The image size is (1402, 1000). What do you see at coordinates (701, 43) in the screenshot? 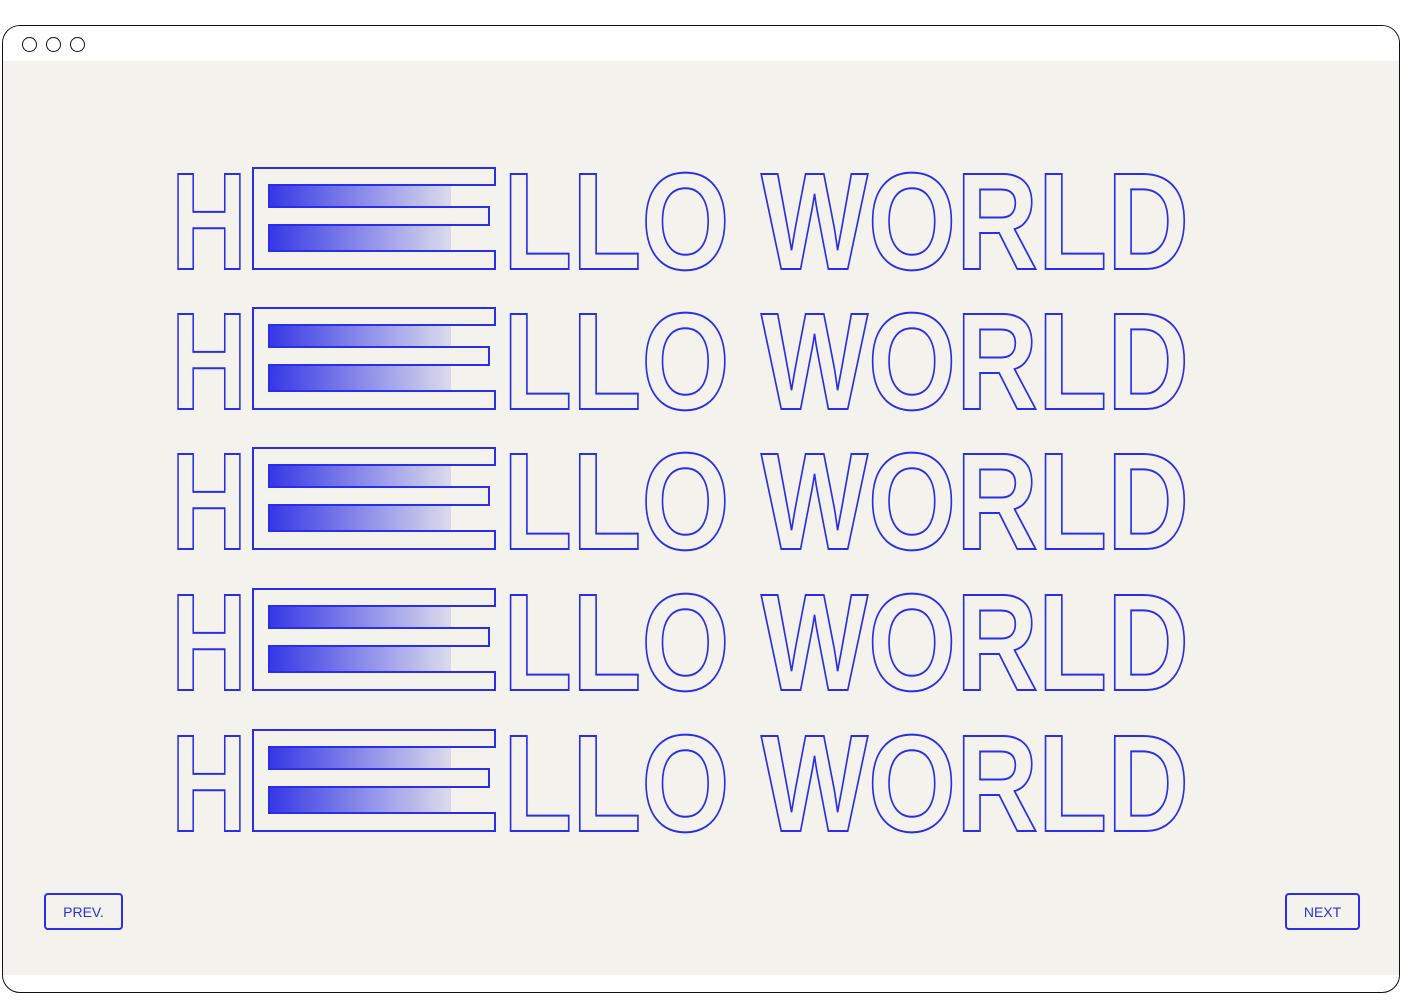
I see `window-titlebar` at bounding box center [701, 43].